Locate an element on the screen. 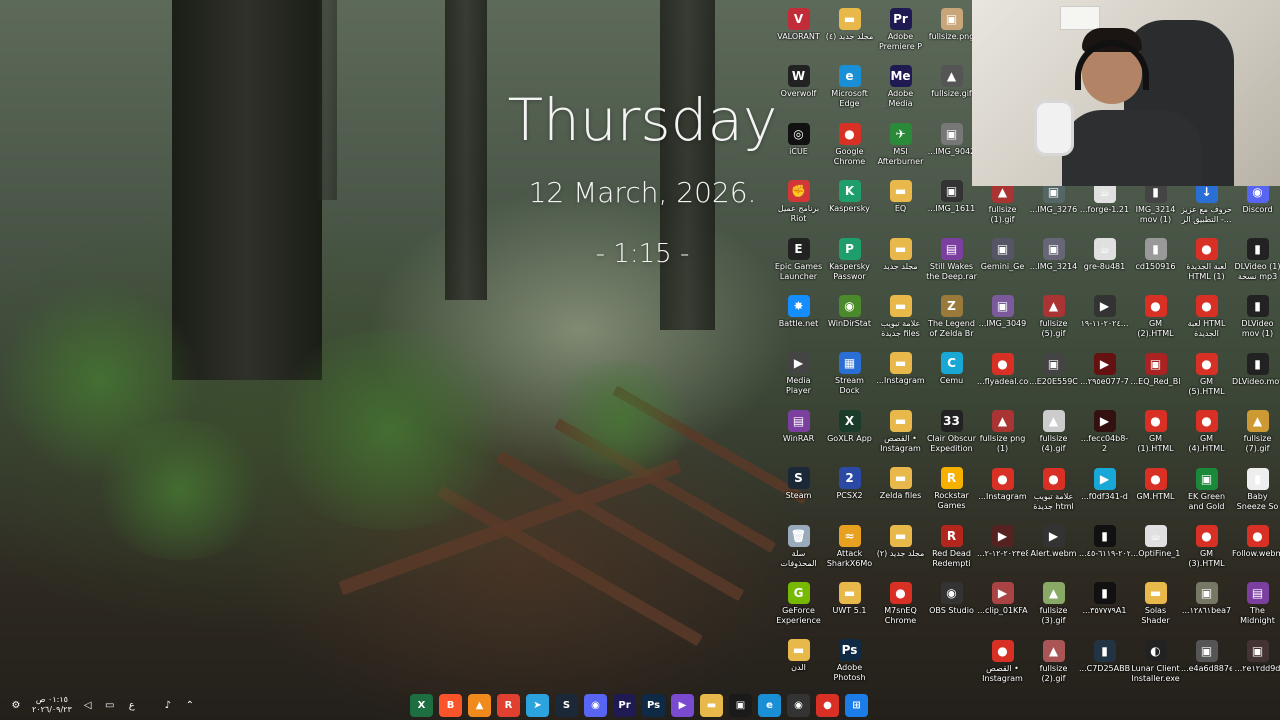  desktop-icon: ● M7snEQ Chrome is located at coordinates (900, 604).